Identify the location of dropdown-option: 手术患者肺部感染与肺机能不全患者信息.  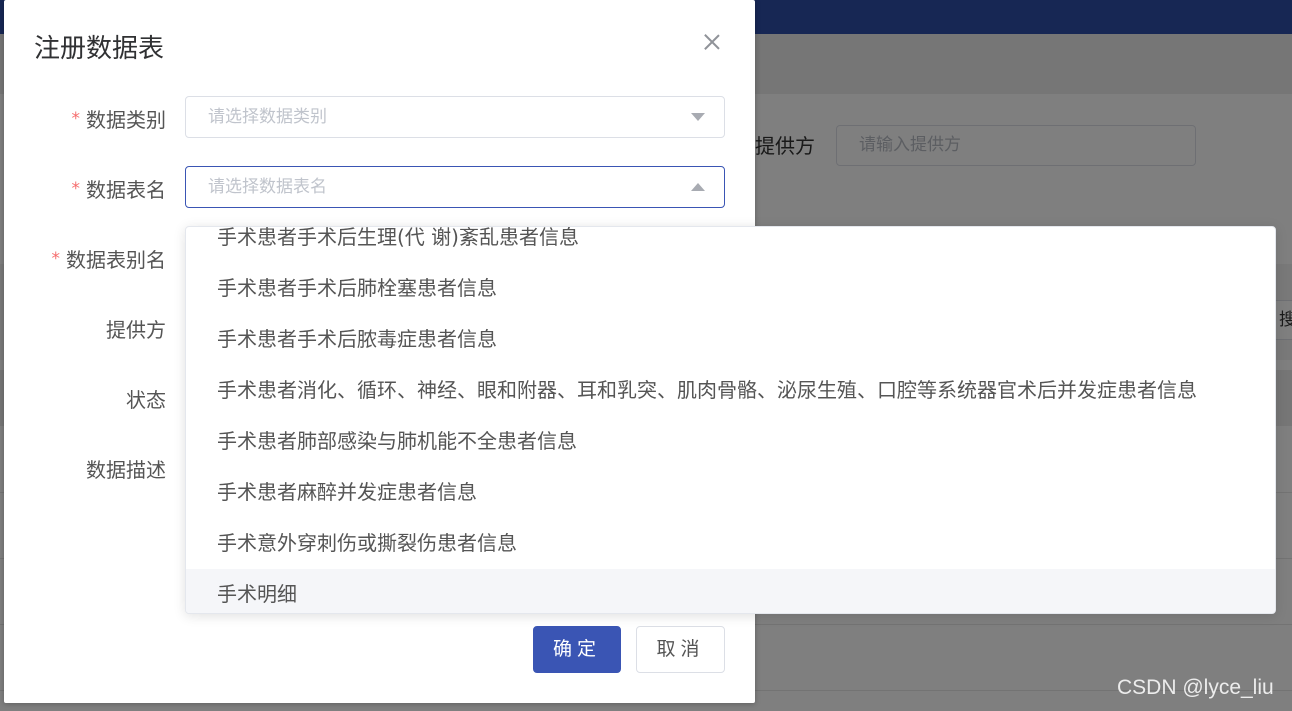
(730, 441).